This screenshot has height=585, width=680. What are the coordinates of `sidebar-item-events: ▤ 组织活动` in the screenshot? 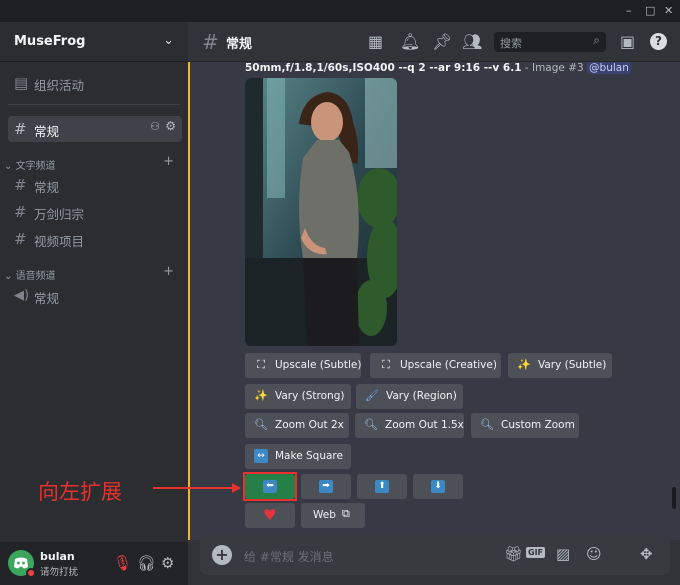 It's located at (95, 83).